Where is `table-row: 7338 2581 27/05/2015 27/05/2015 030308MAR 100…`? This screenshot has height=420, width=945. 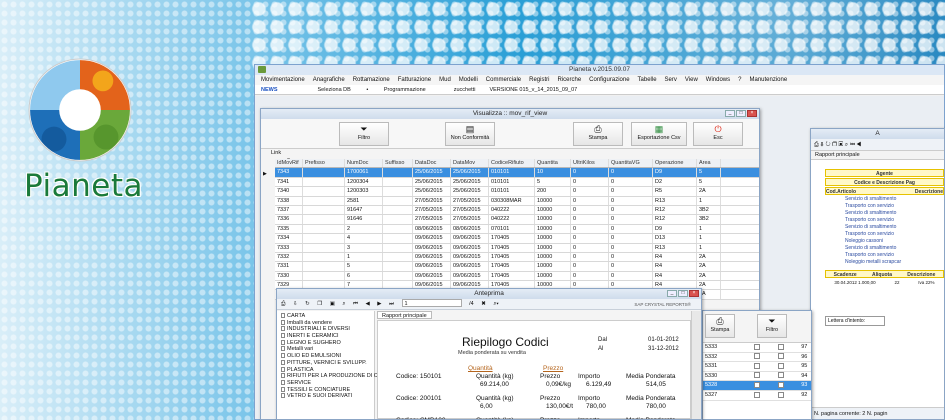
table-row: 7338 2581 27/05/2015 27/05/2015 030308MAR 100… is located at coordinates (517, 201).